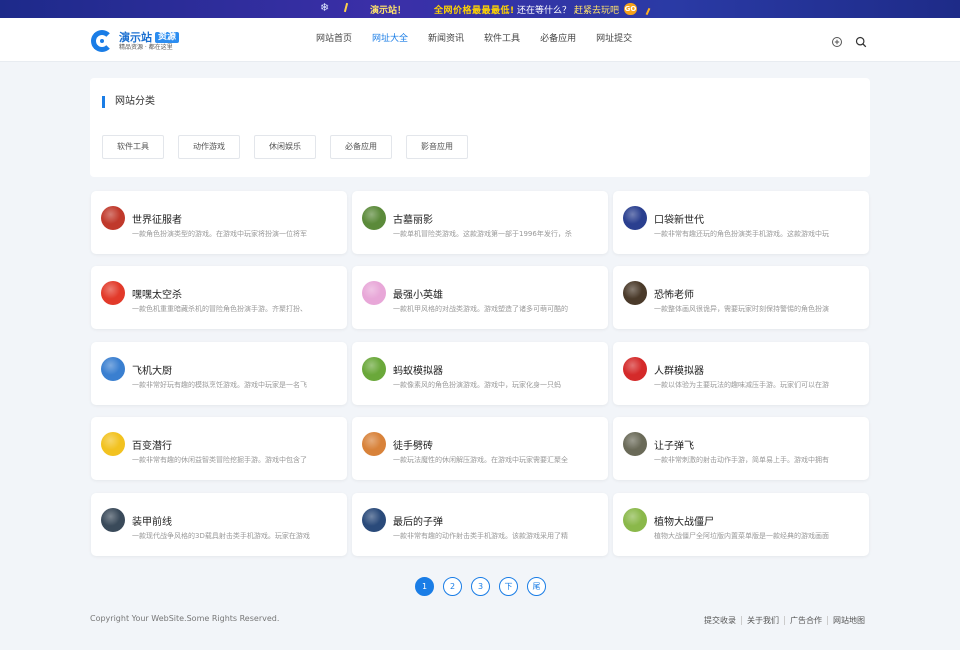 This screenshot has height=650, width=960. Describe the element at coordinates (219, 373) in the screenshot. I see `site-card: 飞机大厨 一款非常好玩有趣的模拟烹饪游戏。游戏中玩家是一名飞` at that location.